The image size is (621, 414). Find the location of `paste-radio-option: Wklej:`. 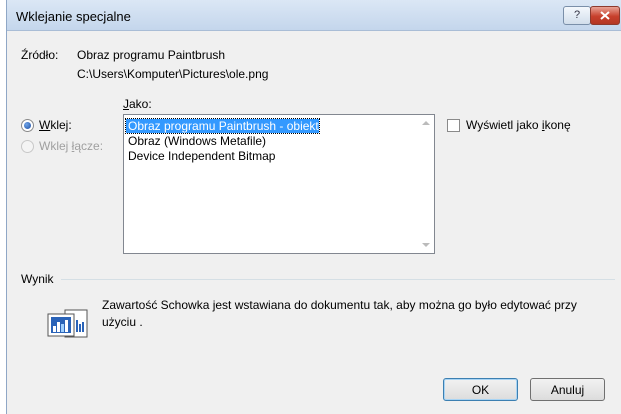

paste-radio-option: Wklej: is located at coordinates (46, 125).